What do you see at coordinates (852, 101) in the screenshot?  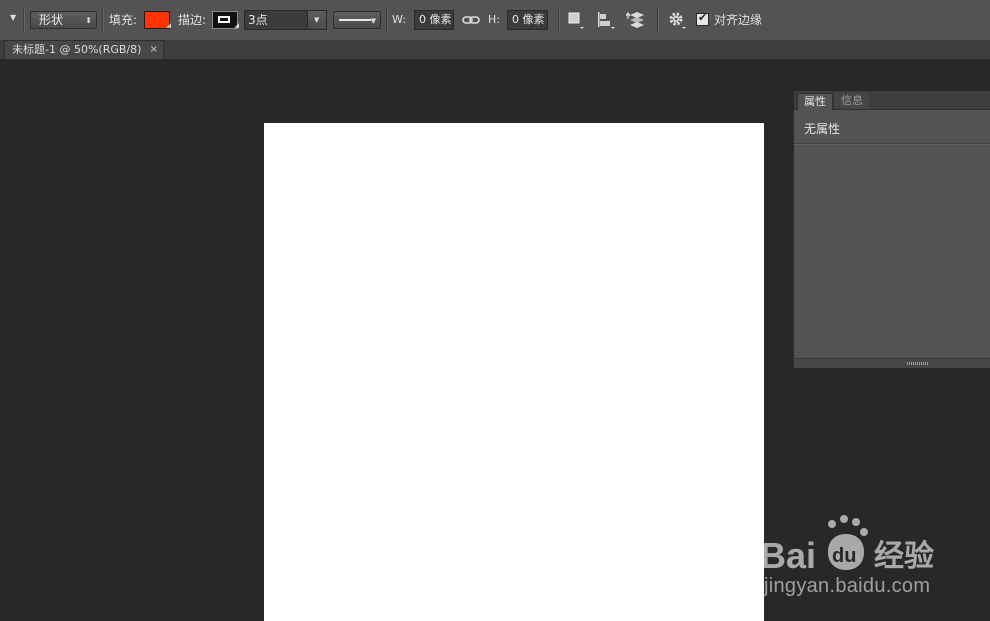 I see `tab-info: 信息` at bounding box center [852, 101].